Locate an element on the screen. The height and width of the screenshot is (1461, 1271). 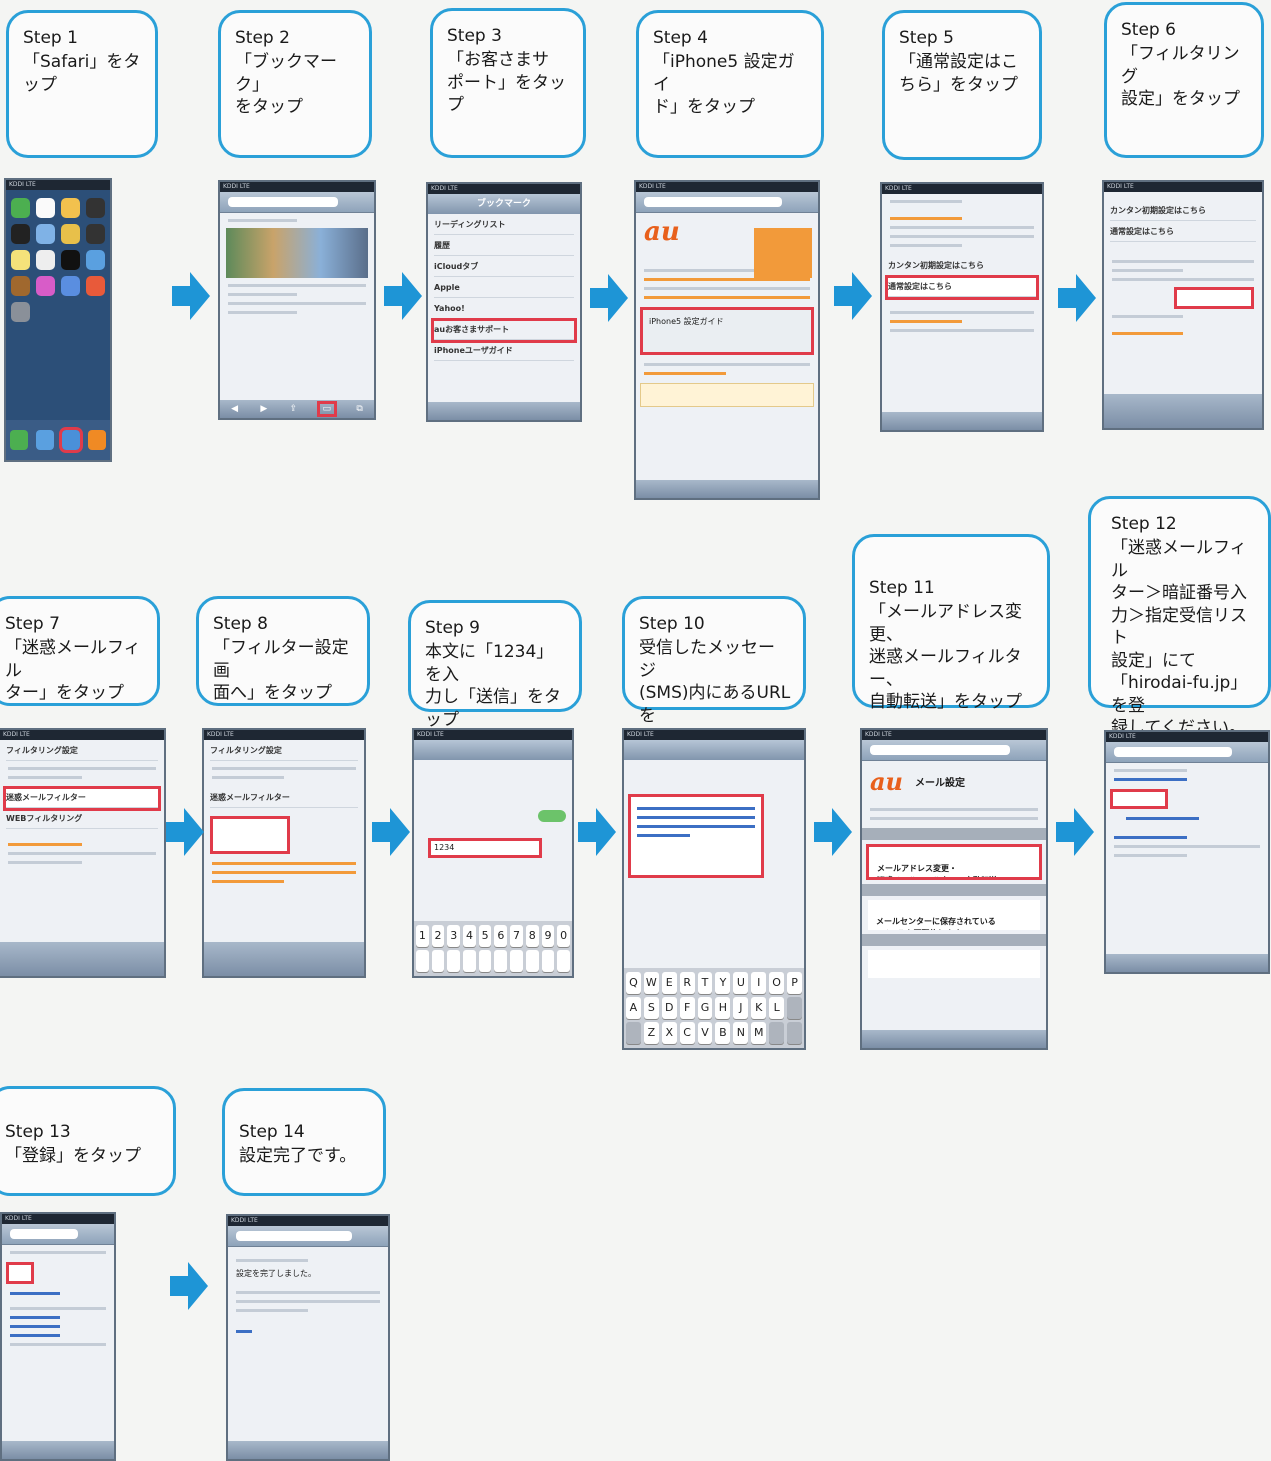
key: V is located at coordinates (705, 1033).